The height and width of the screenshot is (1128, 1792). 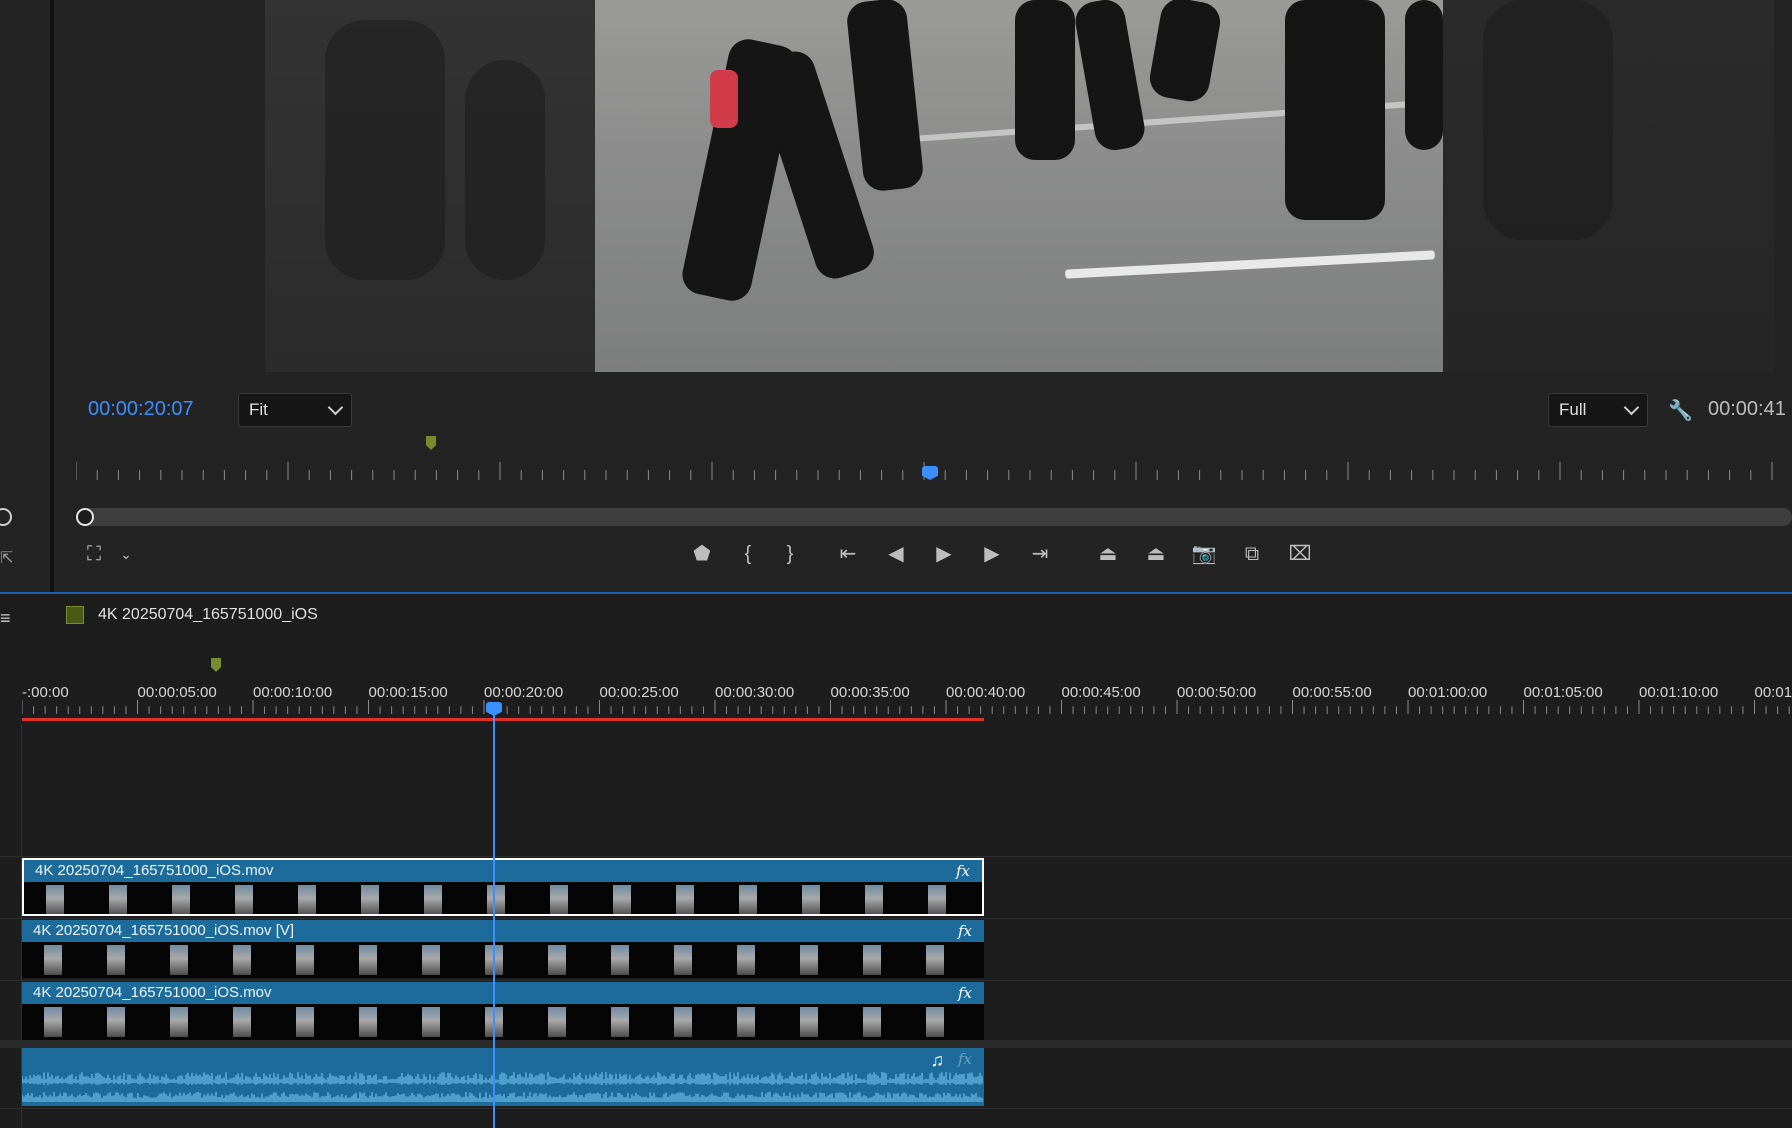 What do you see at coordinates (6, 517) in the screenshot?
I see `playhead-handle-icon` at bounding box center [6, 517].